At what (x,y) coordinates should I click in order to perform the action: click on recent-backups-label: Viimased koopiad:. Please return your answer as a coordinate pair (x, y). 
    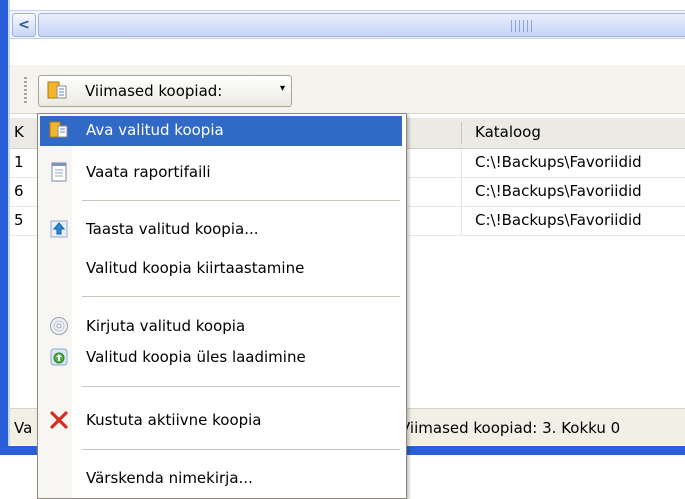
    Looking at the image, I should click on (154, 91).